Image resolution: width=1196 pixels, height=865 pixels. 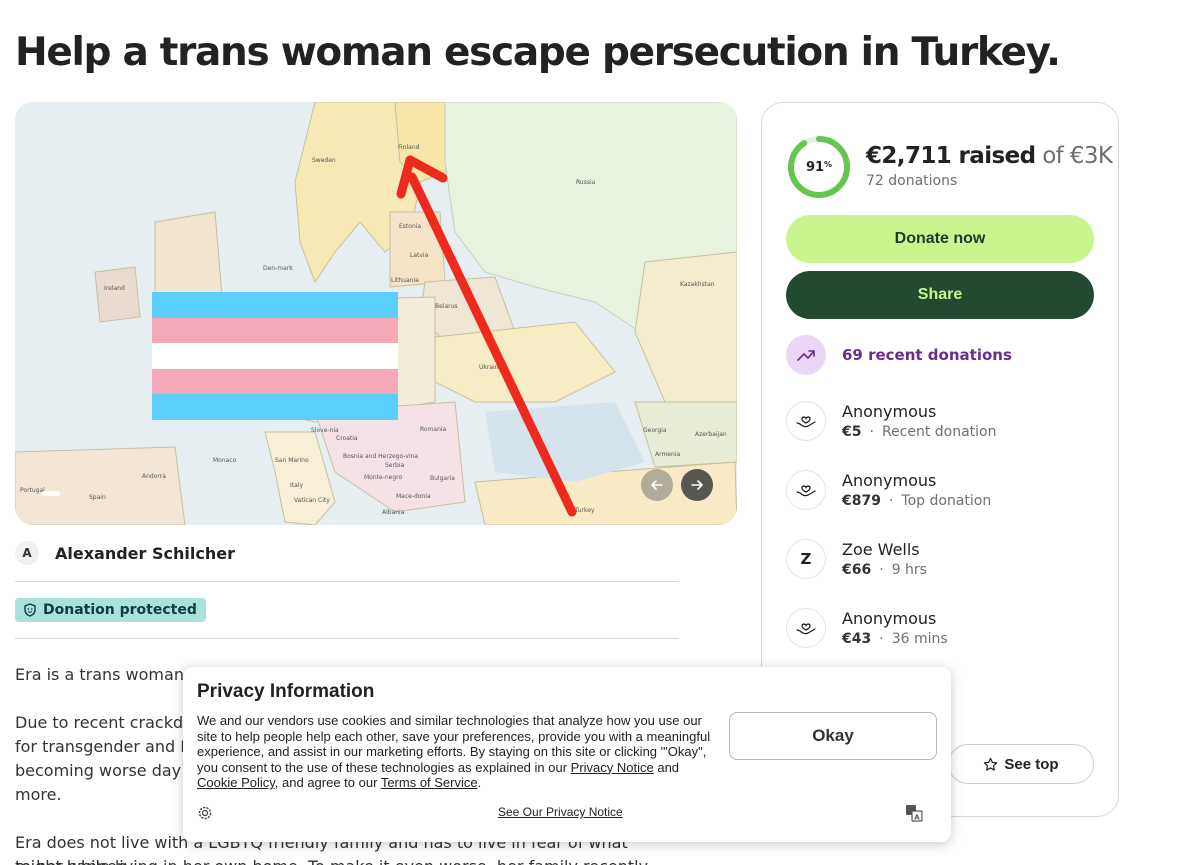 I want to click on map-label: Sweden, so click(x=324, y=160).